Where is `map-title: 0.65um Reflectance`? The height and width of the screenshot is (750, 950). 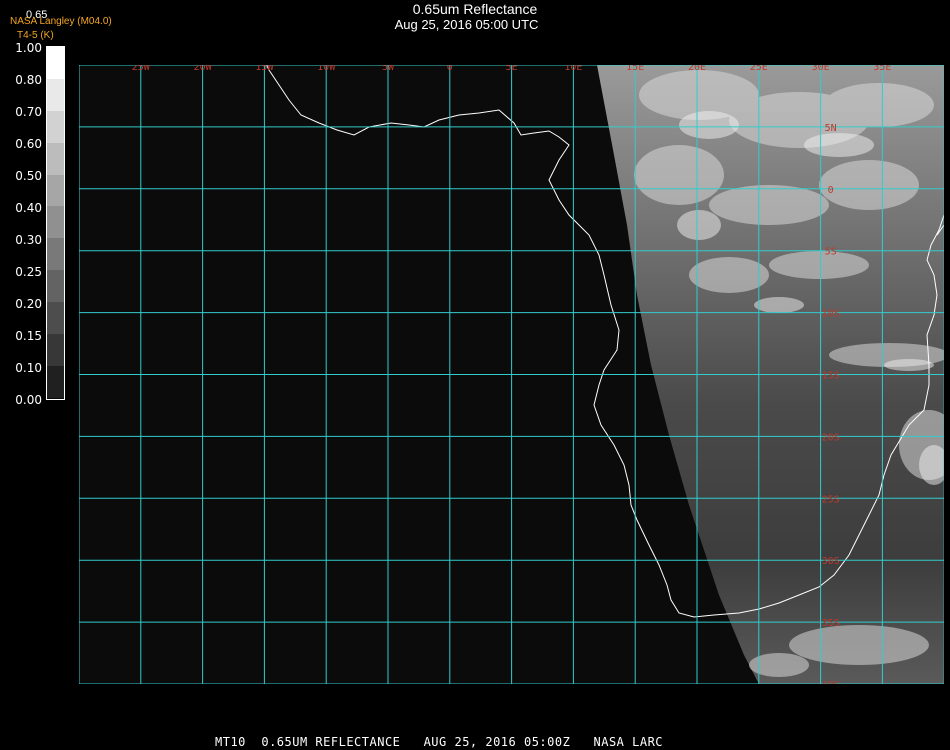
map-title: 0.65um Reflectance is located at coordinates (475, 9).